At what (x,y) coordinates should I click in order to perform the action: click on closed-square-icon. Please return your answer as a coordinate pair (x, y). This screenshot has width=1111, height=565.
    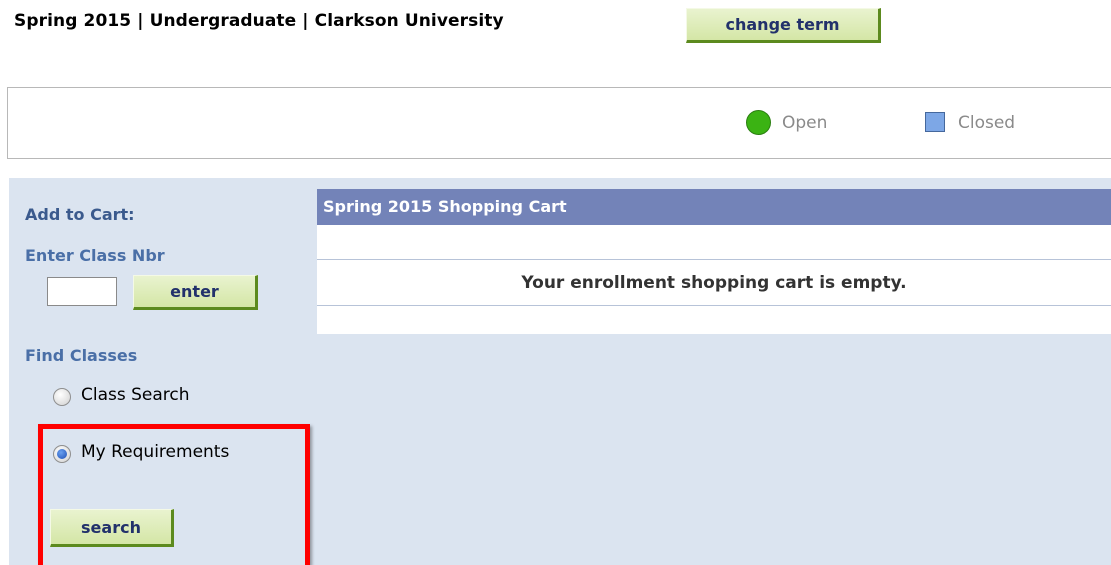
    Looking at the image, I should click on (935, 122).